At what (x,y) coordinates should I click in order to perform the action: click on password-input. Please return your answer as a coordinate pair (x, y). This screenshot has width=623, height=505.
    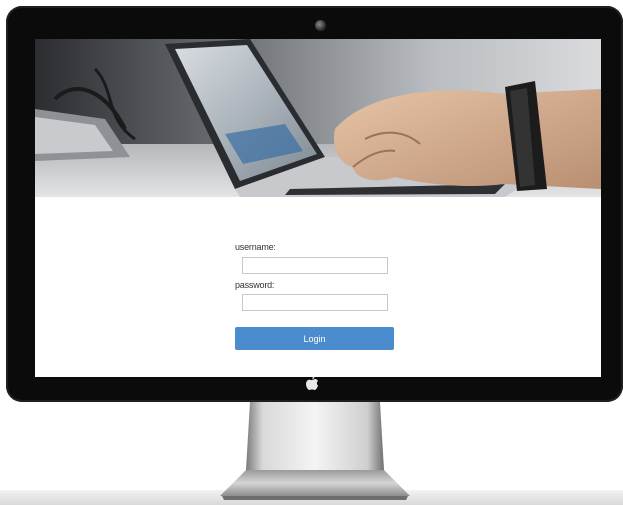
    Looking at the image, I should click on (315, 302).